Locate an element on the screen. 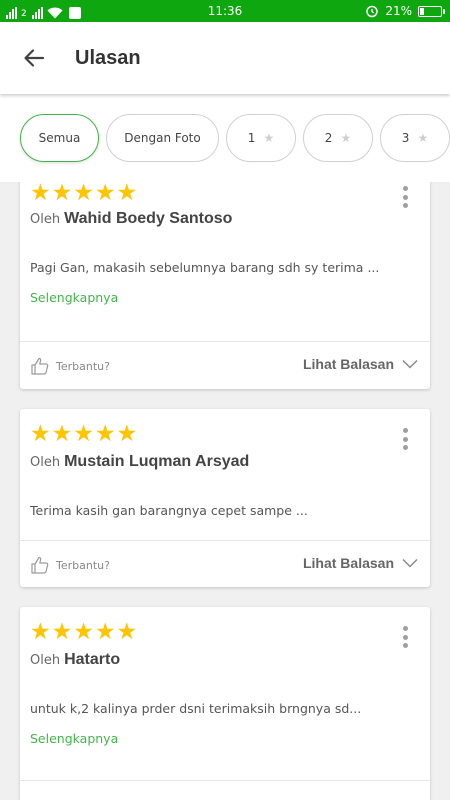 The width and height of the screenshot is (450, 800). filter-bar: Semua Dengan Foto 1 ★ 2 ★ 3 ★ is located at coordinates (225, 138).